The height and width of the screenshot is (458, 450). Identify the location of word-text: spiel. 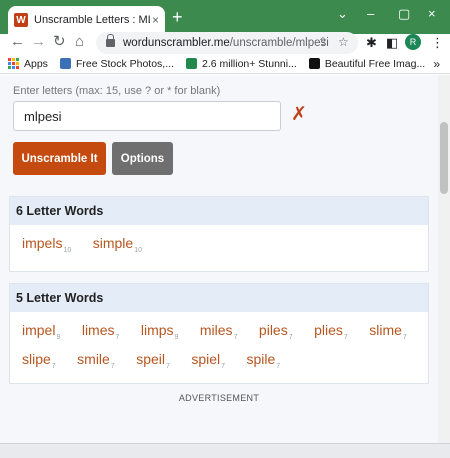
(206, 358).